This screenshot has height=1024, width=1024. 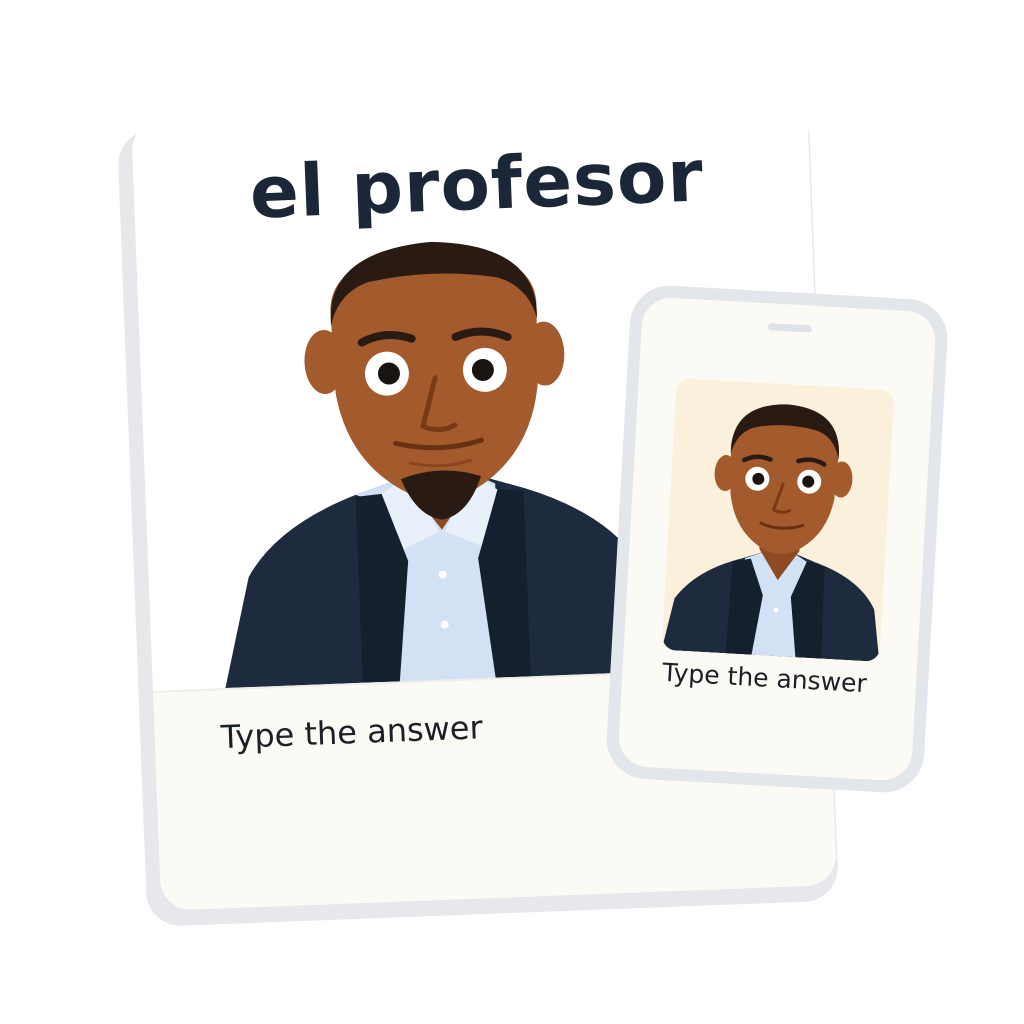 I want to click on phone-screen: Type the answer, so click(x=777, y=539).